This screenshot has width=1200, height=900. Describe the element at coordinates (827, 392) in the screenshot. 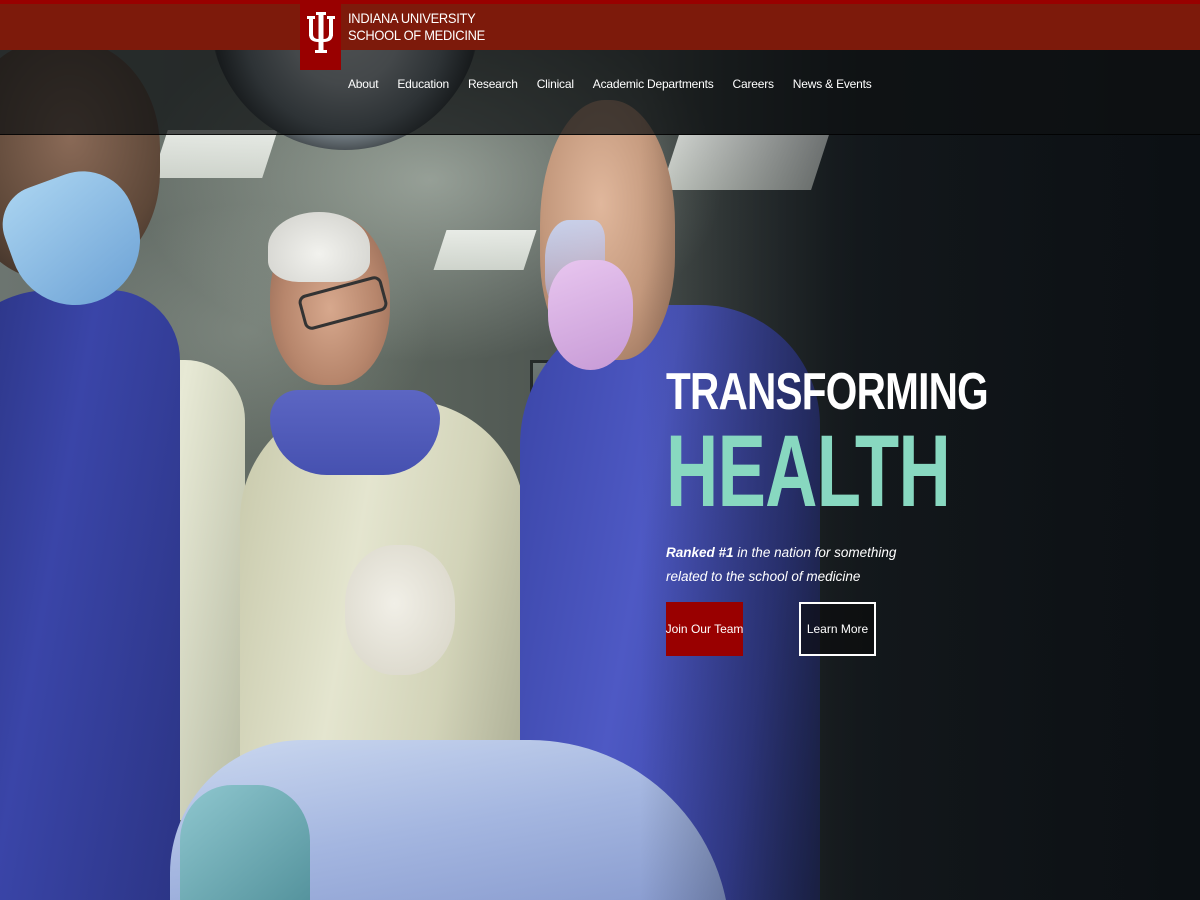

I see `hero-headline-line1: TRANSFORMING` at that location.